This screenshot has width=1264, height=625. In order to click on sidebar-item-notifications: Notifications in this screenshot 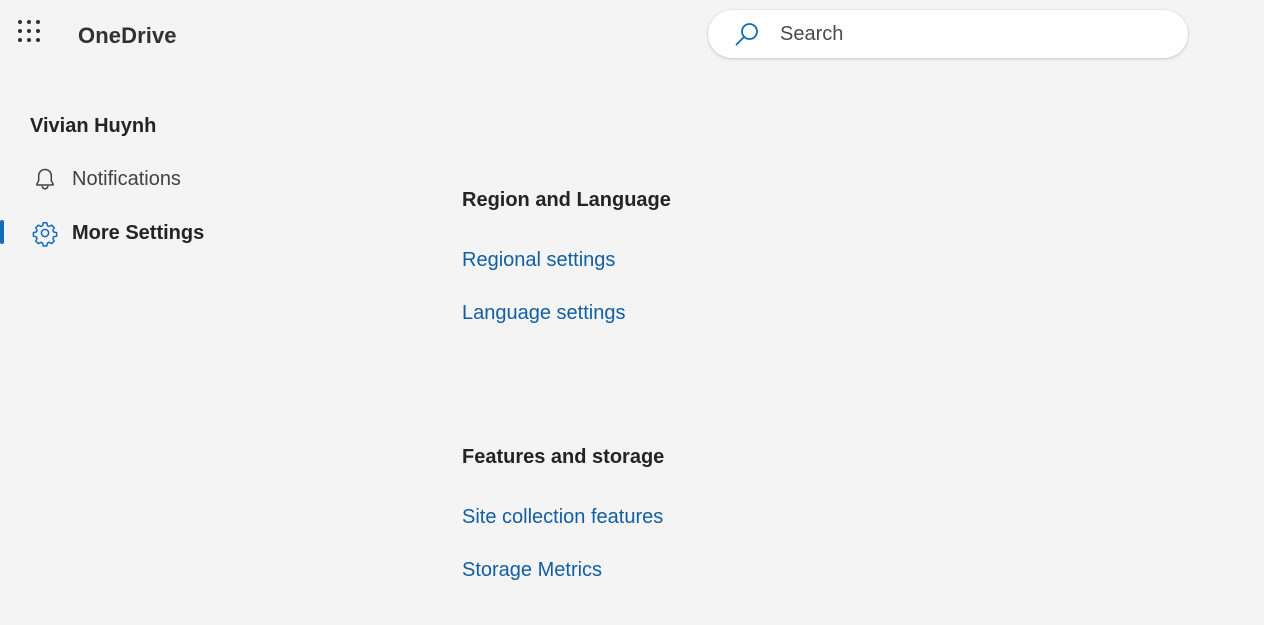, I will do `click(150, 178)`.